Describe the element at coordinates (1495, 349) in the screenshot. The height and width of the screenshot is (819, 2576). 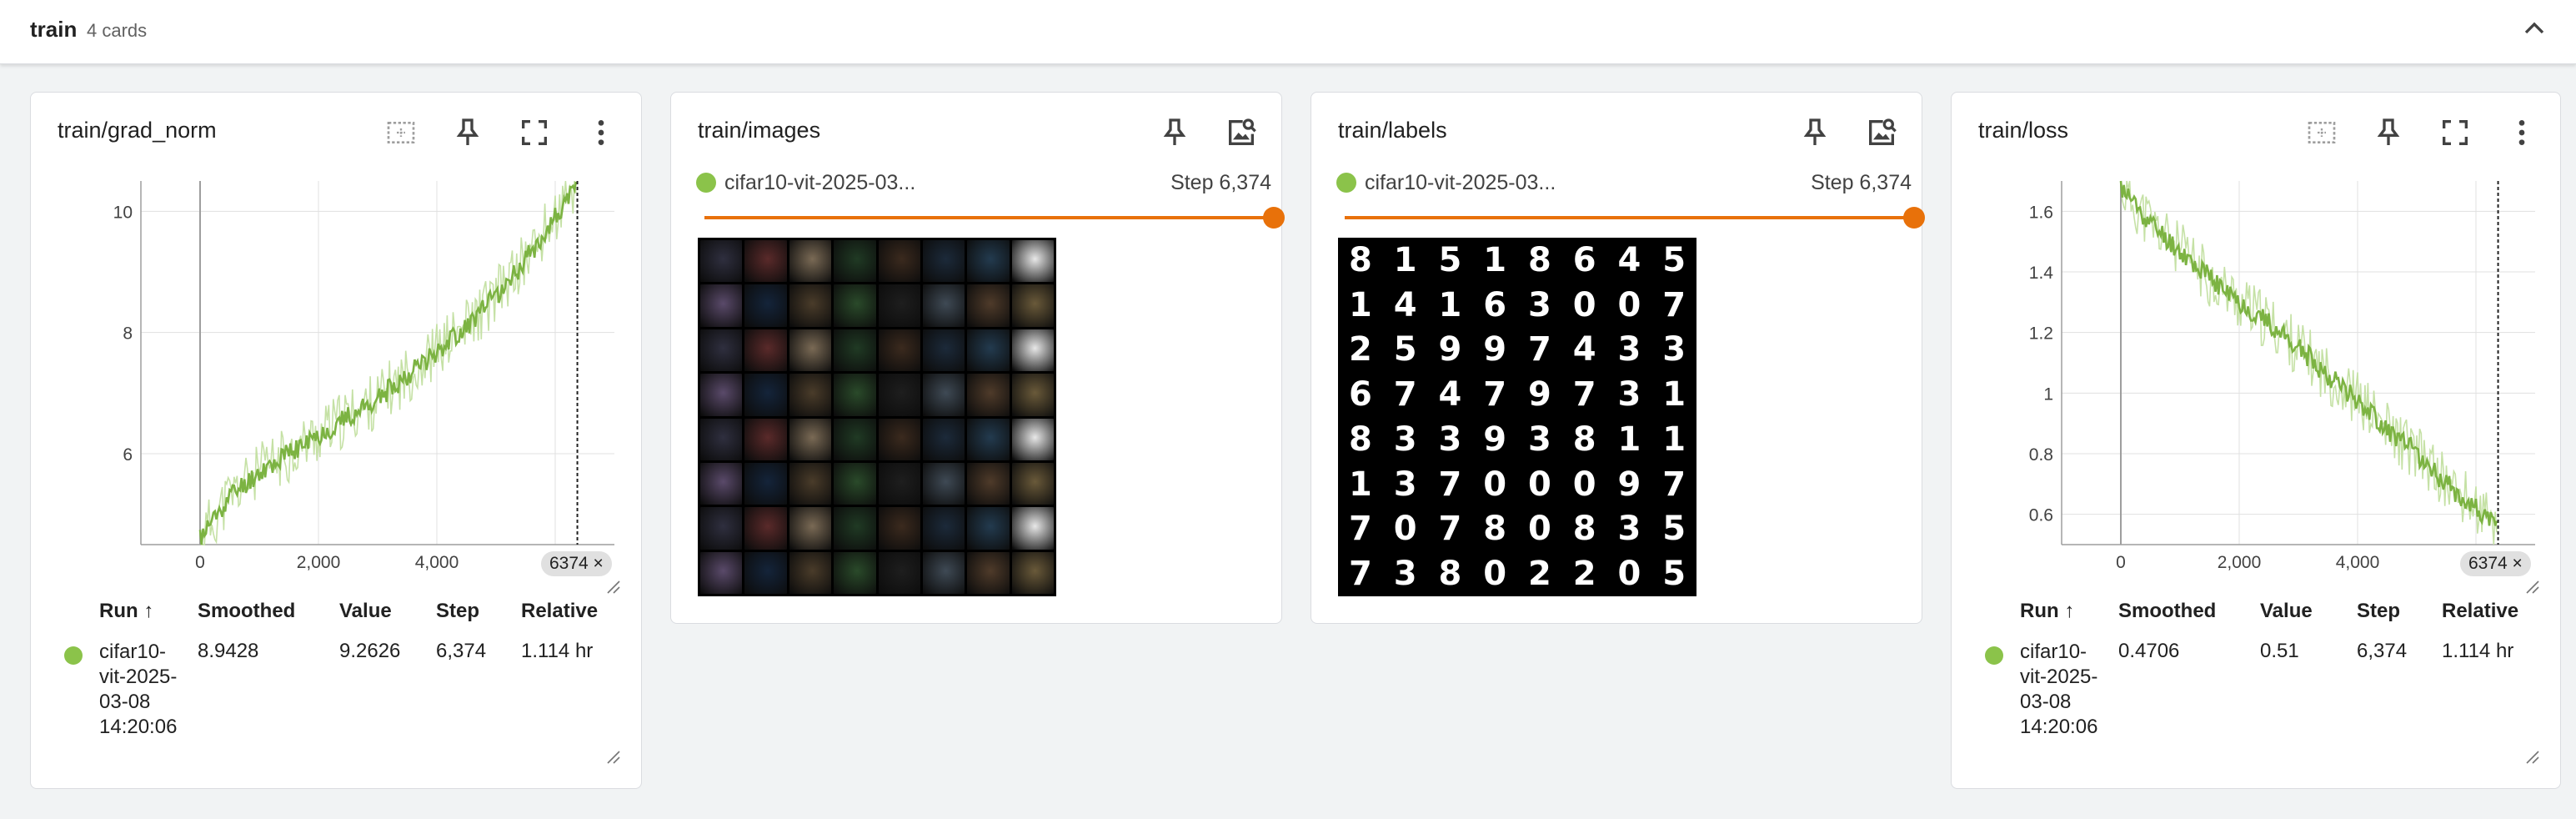
I see `label-digit: 9` at that location.